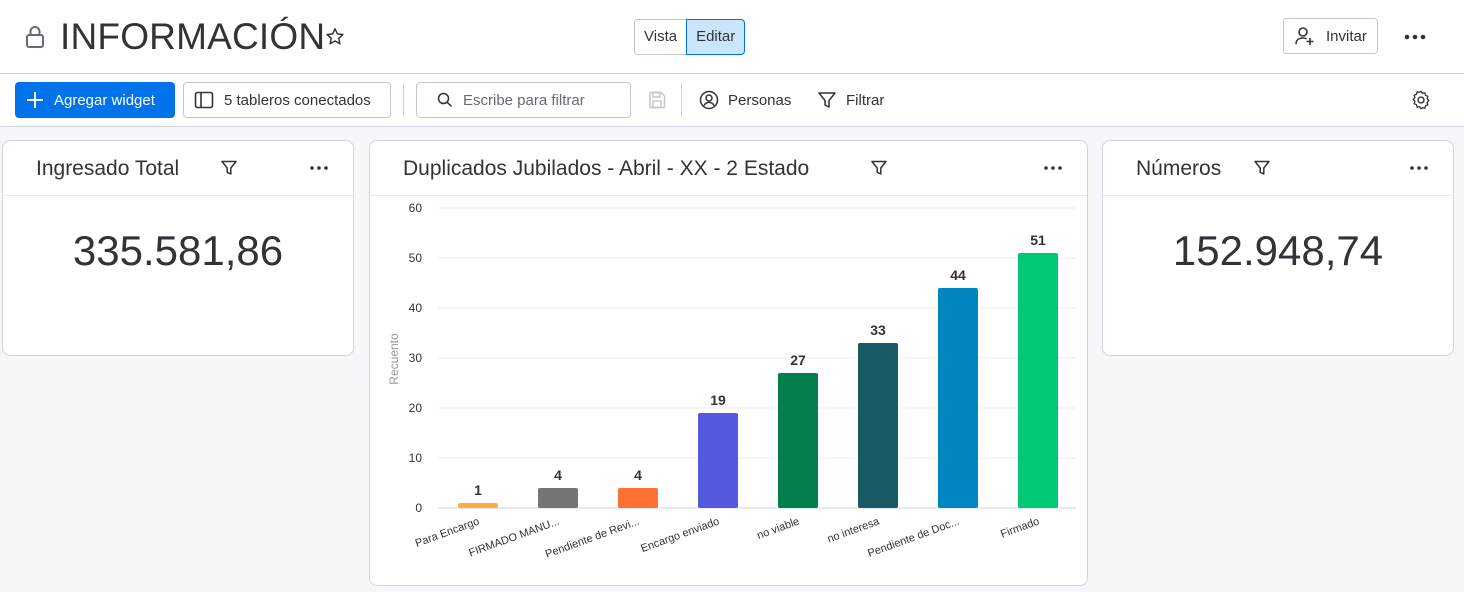 Image resolution: width=1464 pixels, height=592 pixels. Describe the element at coordinates (1020, 528) in the screenshot. I see `x-tick-label: Firmado` at that location.